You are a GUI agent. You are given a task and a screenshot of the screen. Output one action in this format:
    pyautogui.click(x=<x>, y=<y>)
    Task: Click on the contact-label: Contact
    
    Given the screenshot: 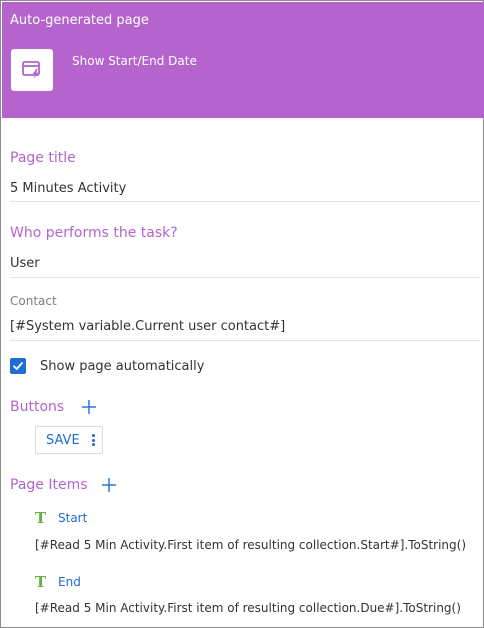 What is the action you would take?
    pyautogui.click(x=33, y=301)
    